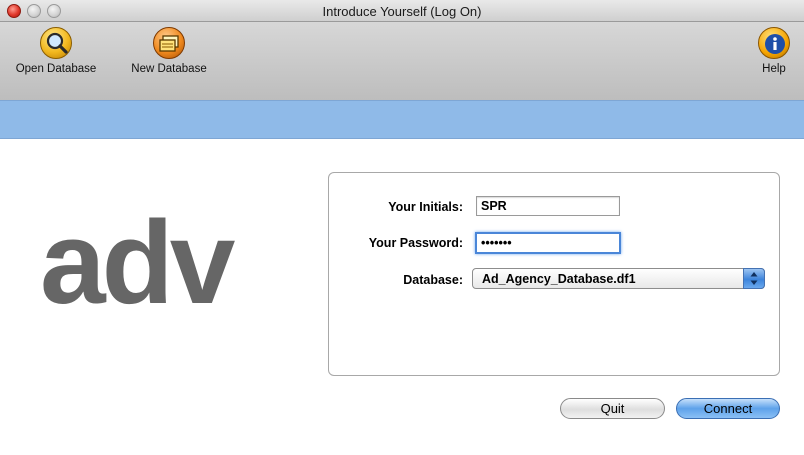 This screenshot has width=804, height=455. I want to click on database-select-value: Ad_Agency_Database.df1, so click(559, 279).